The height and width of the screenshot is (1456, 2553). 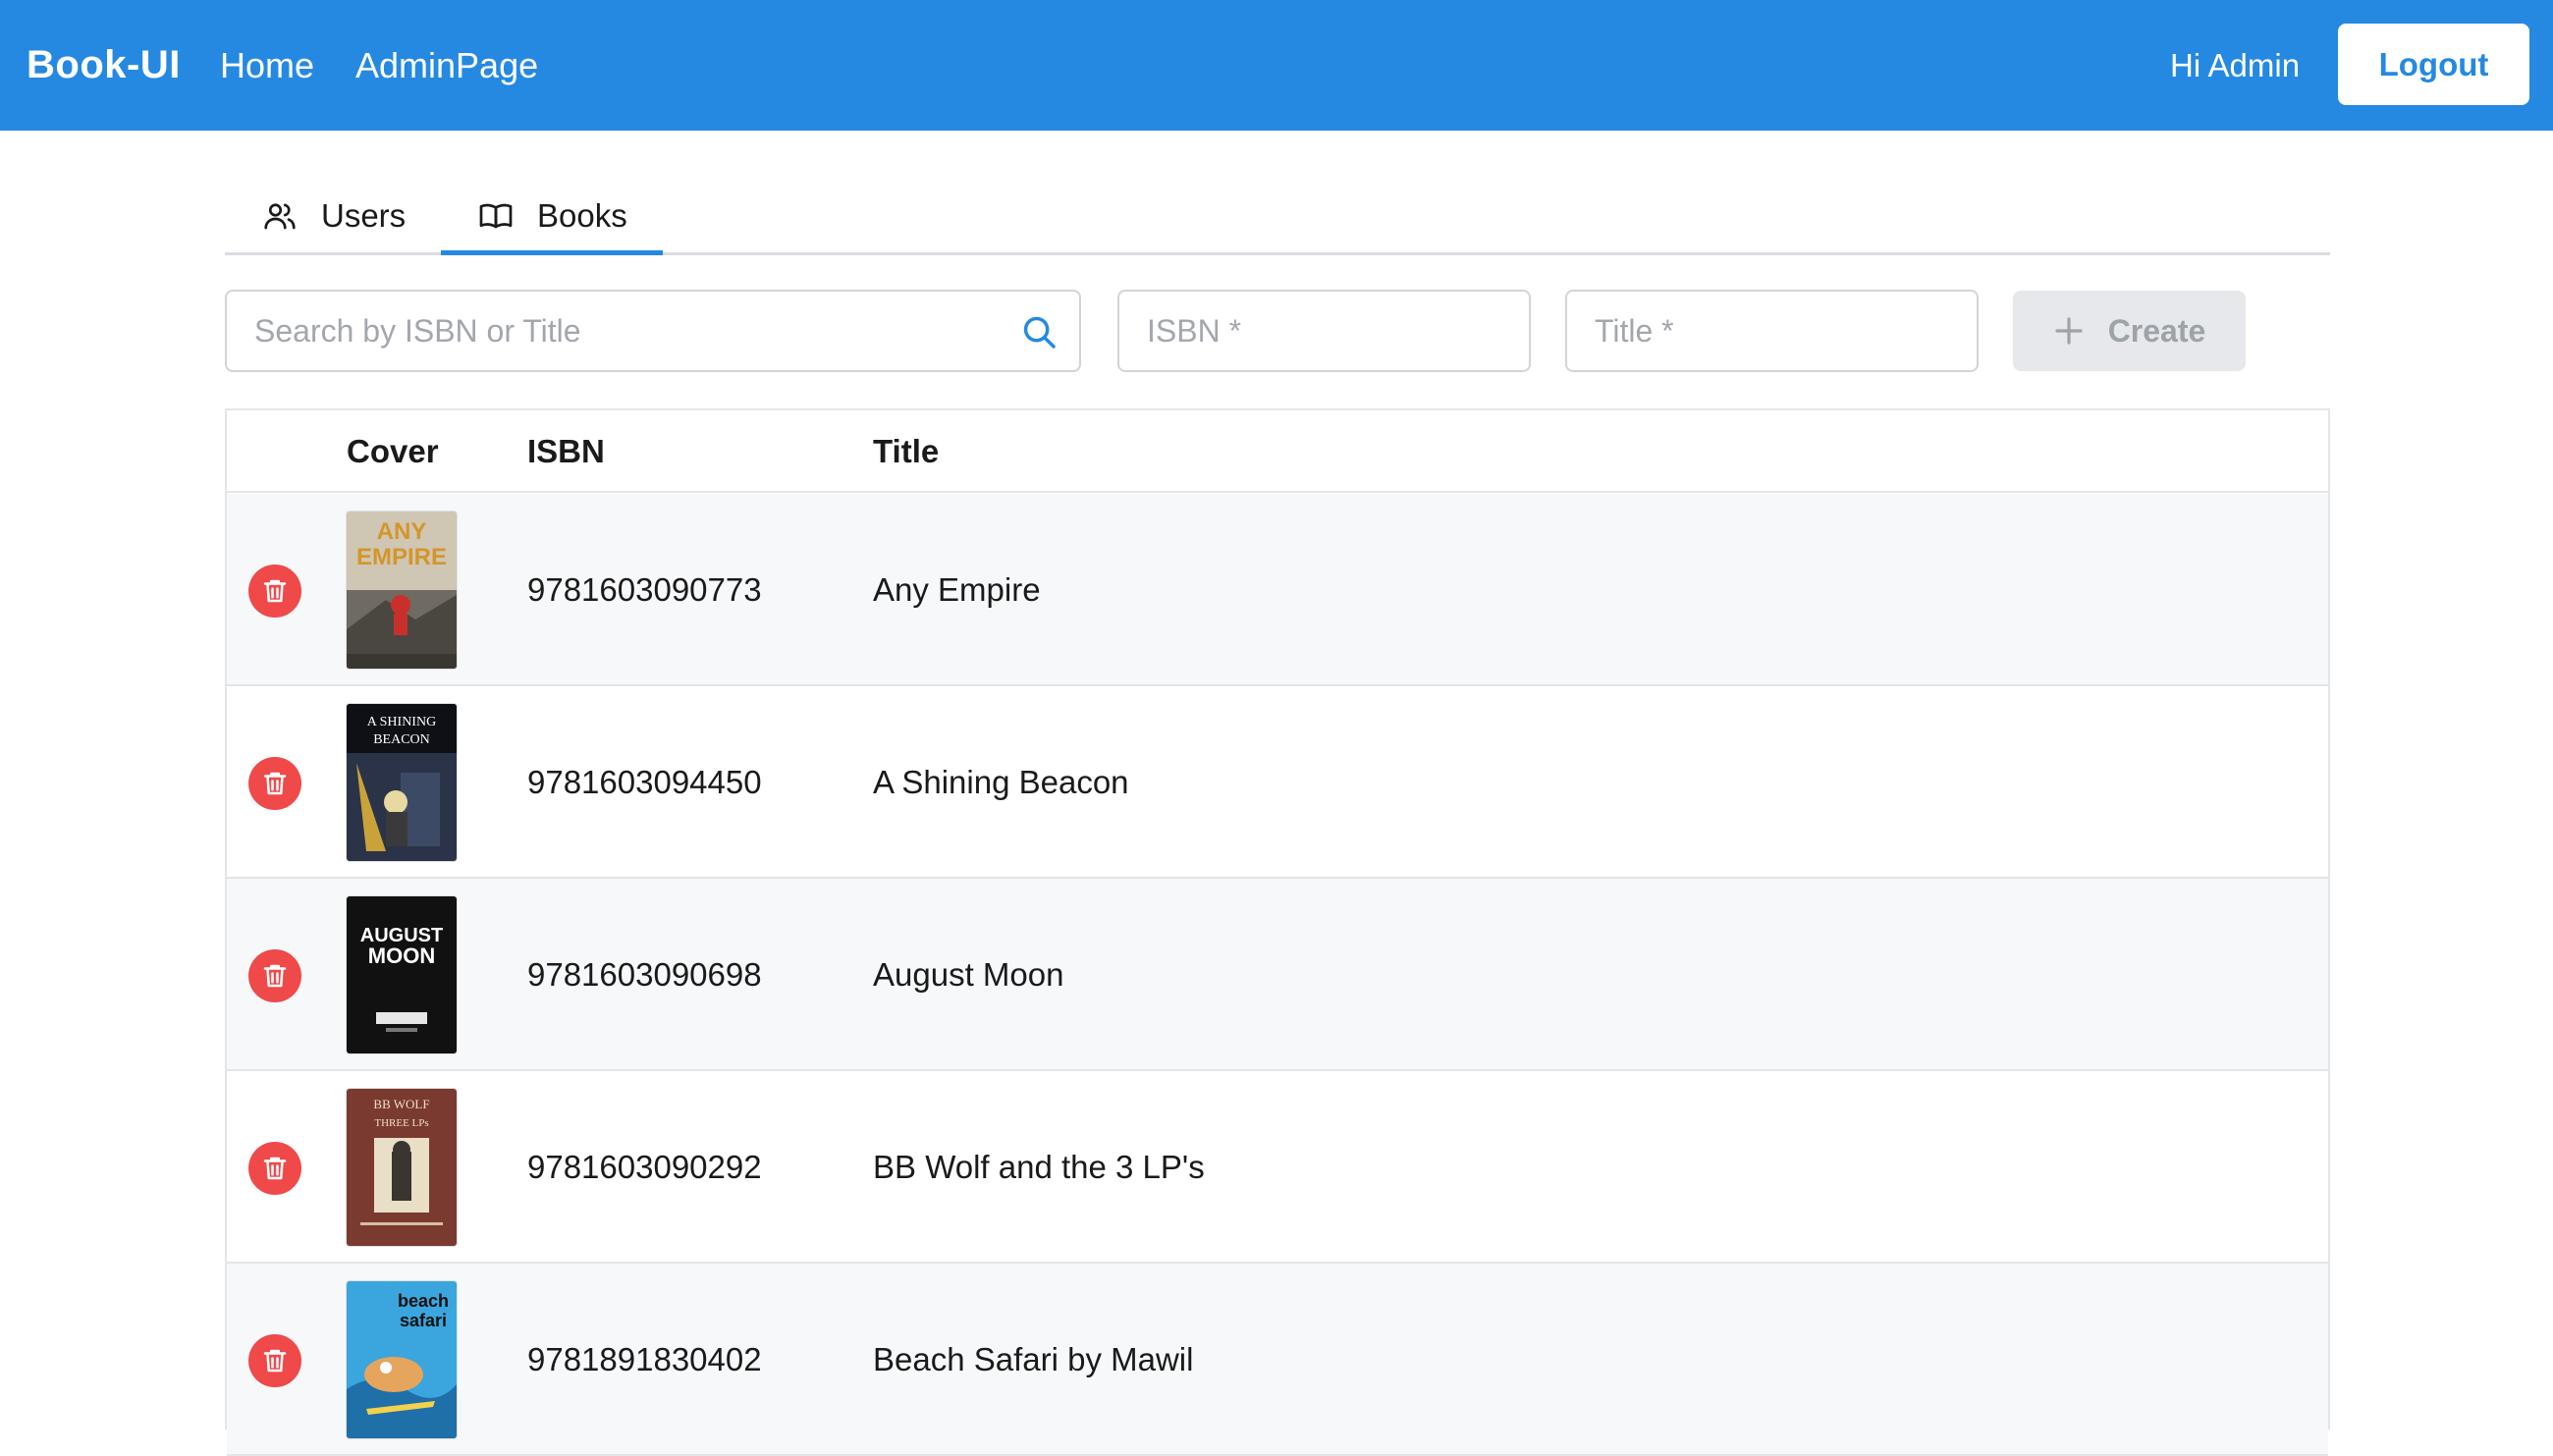 I want to click on logout-button: Logout, so click(x=2433, y=64).